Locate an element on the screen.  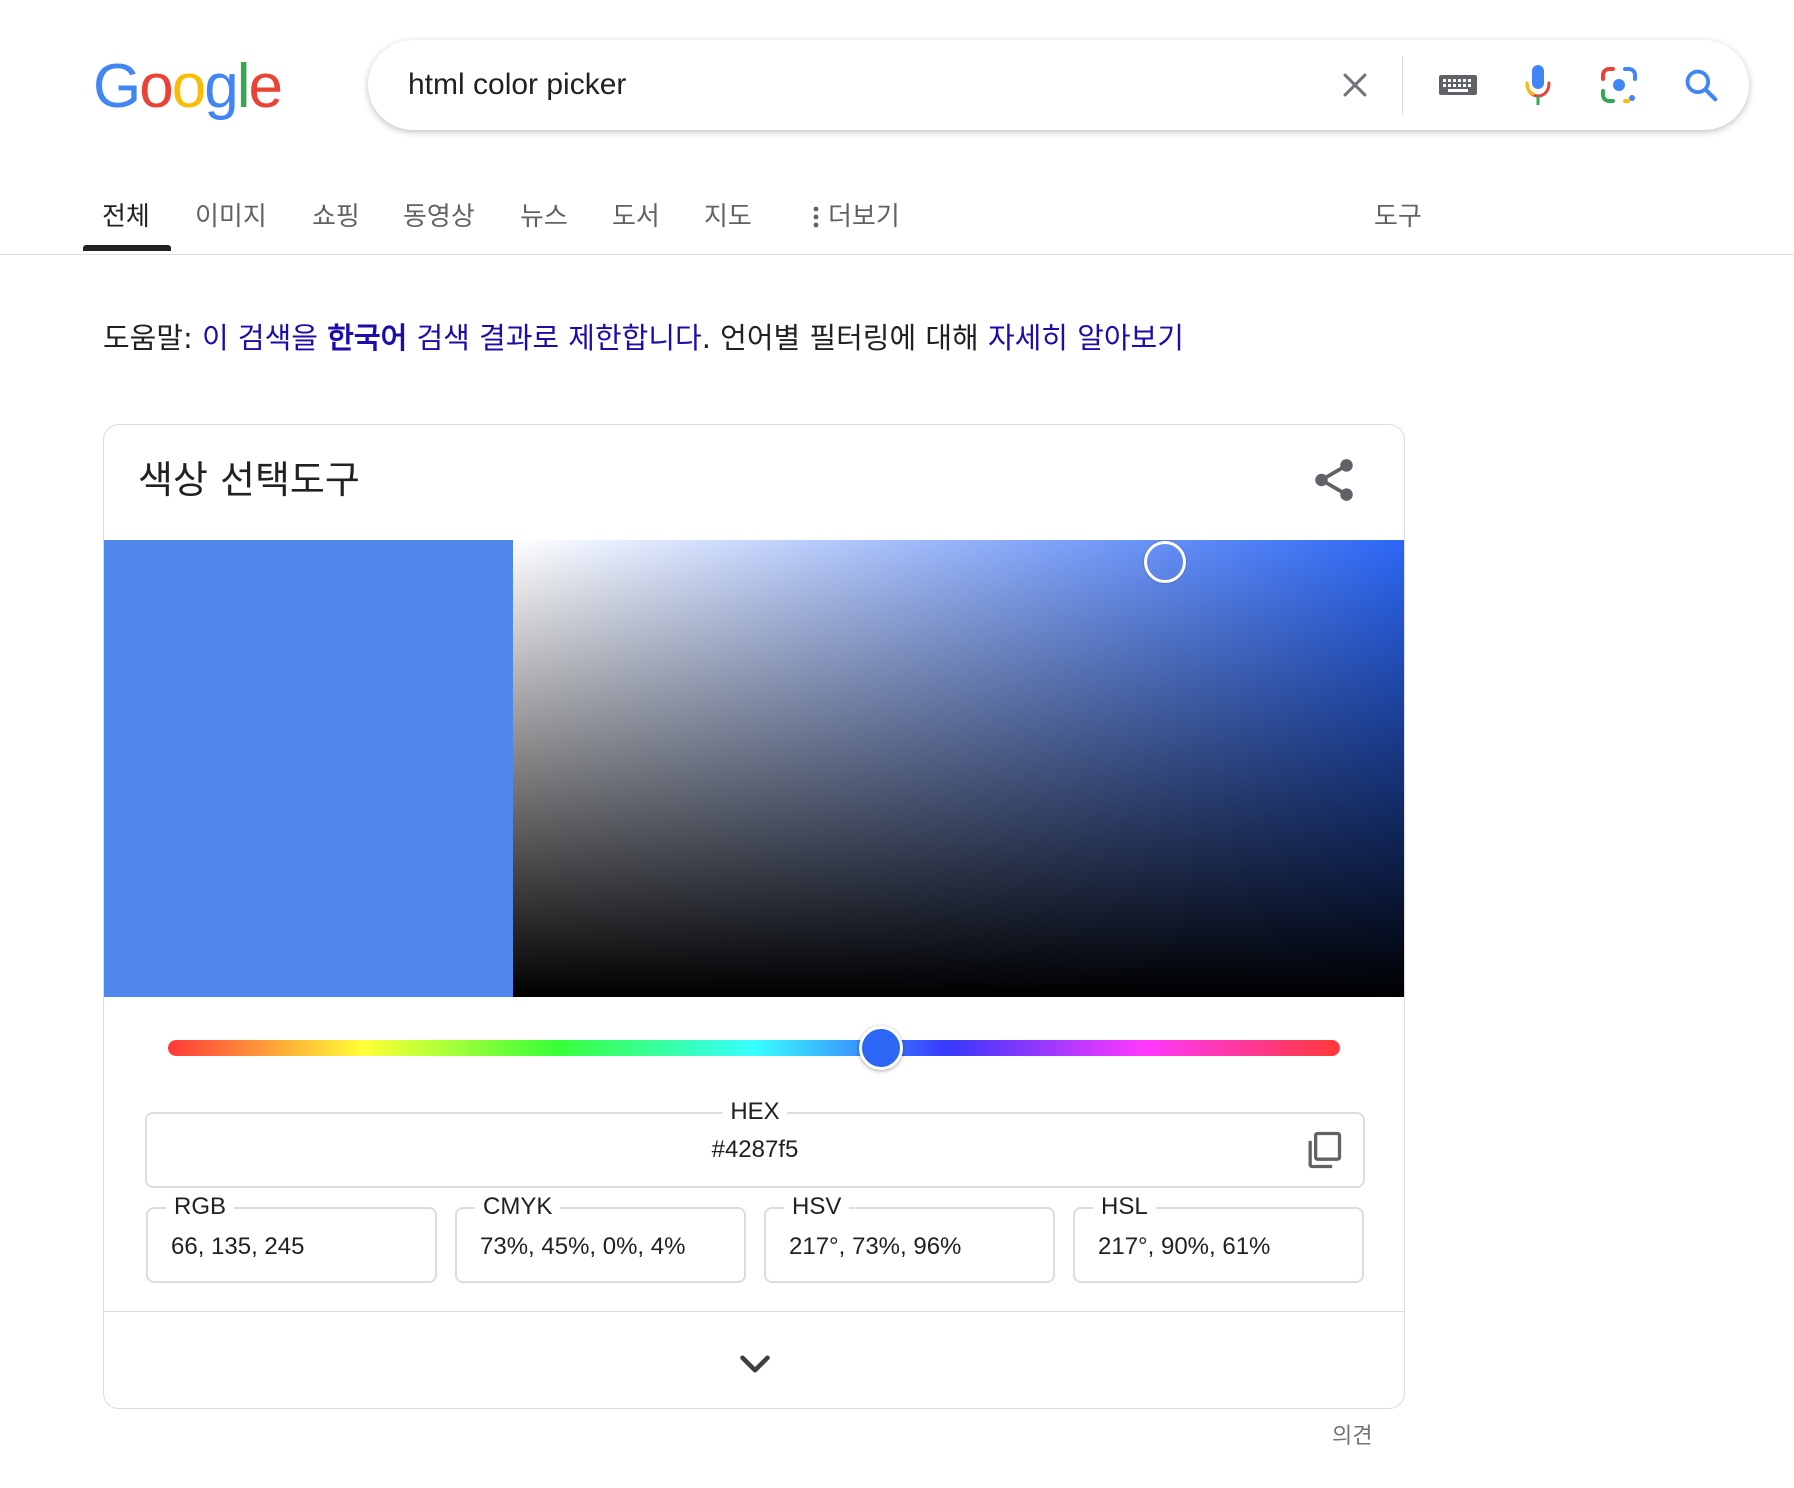
lens-icon is located at coordinates (1619, 85).